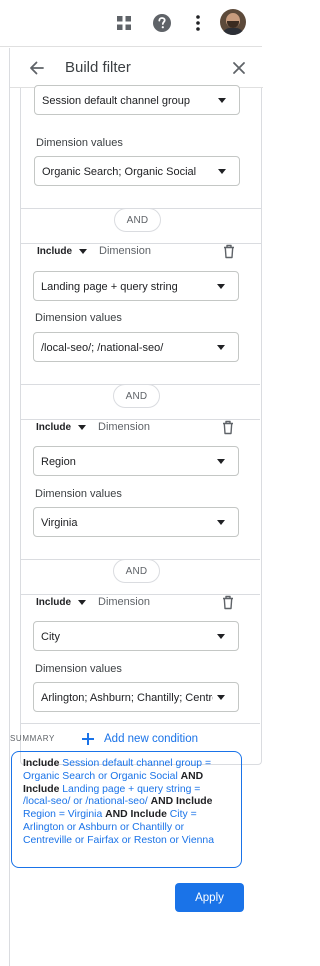 This screenshot has height=966, width=320. I want to click on dimension-select-value: Region, so click(58, 462).